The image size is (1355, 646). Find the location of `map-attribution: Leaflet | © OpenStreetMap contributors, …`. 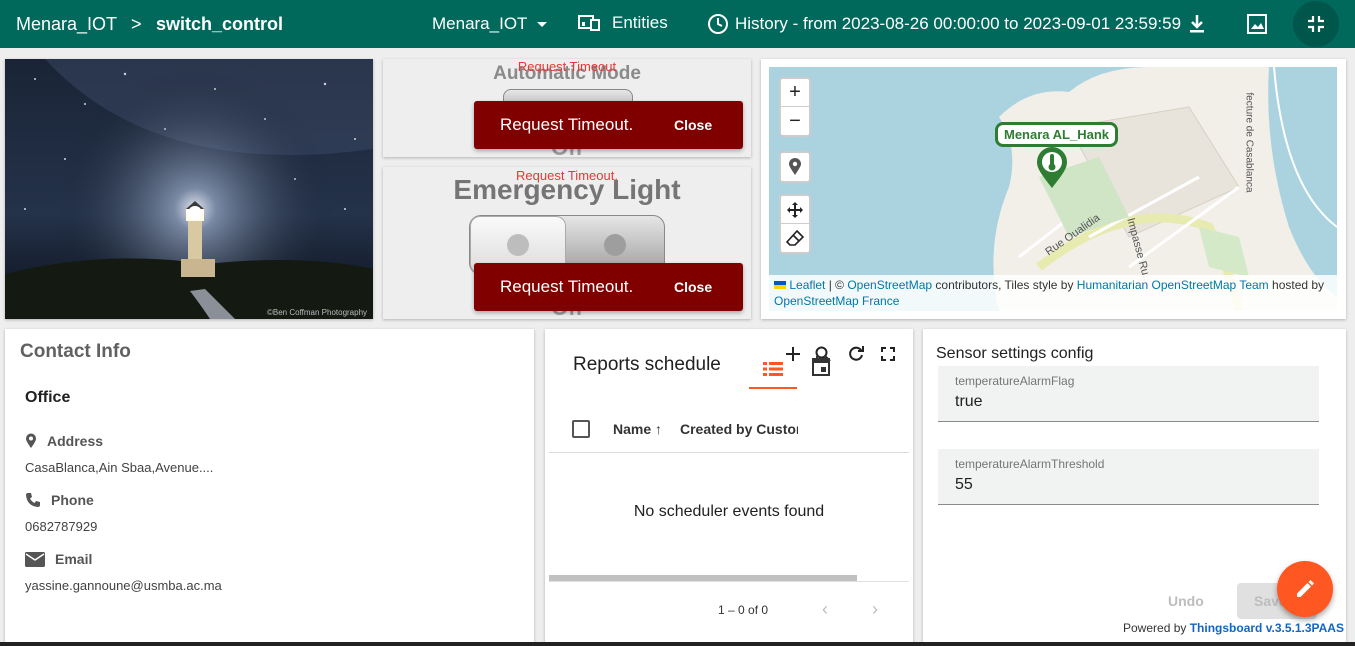

map-attribution: Leaflet | © OpenStreetMap contributors, … is located at coordinates (1053, 293).